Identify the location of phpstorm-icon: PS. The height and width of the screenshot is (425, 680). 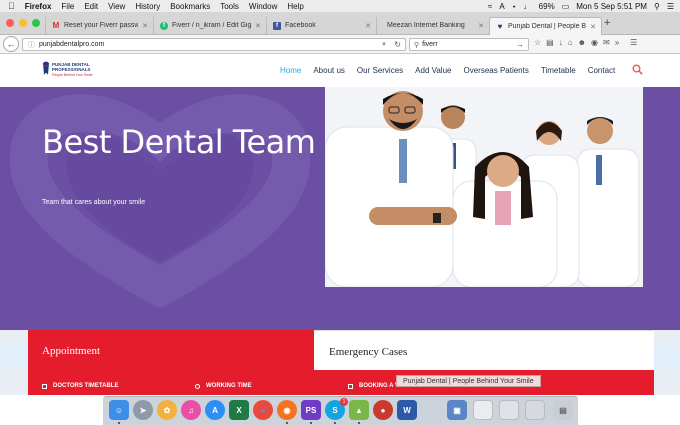
(311, 410).